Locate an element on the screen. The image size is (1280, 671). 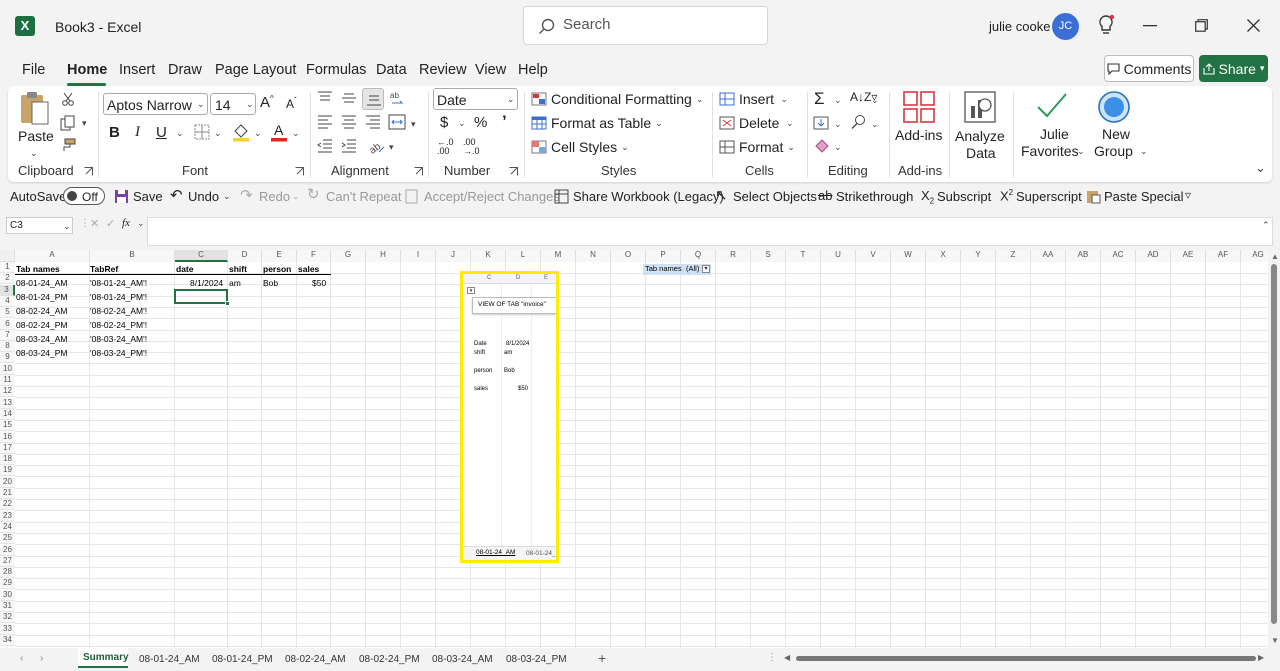
column-header: D is located at coordinates (245, 256).